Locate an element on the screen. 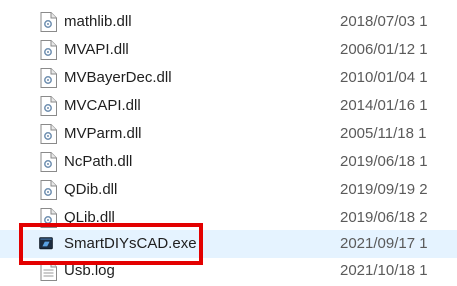 This screenshot has width=457, height=286. file-date: 2019/09/19 2 is located at coordinates (384, 189).